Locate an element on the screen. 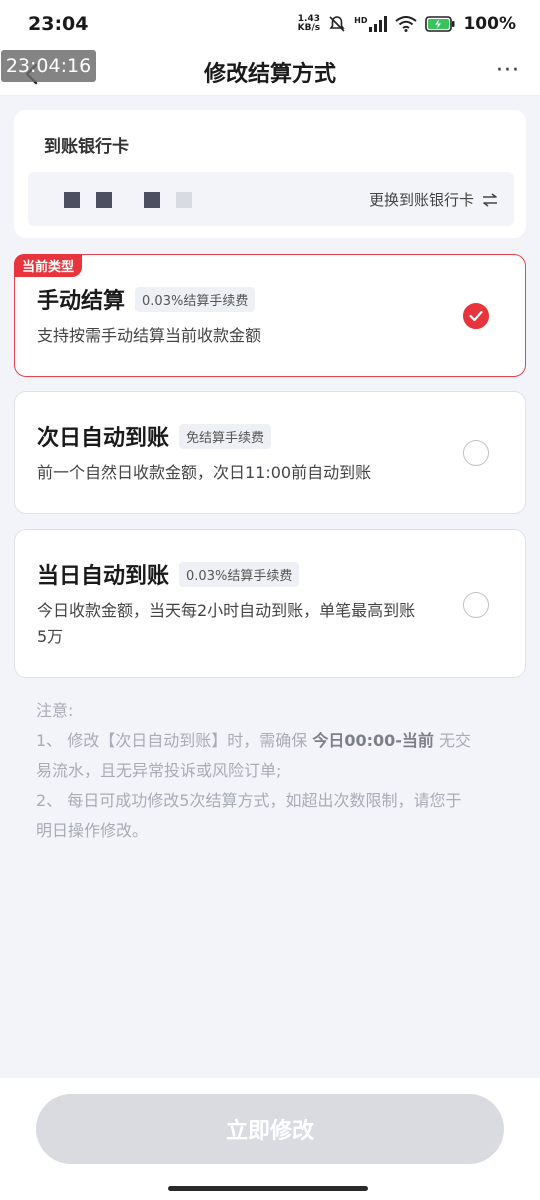 The height and width of the screenshot is (1200, 540). change-bank-card-button: 更换到账银行卡 is located at coordinates (433, 199).